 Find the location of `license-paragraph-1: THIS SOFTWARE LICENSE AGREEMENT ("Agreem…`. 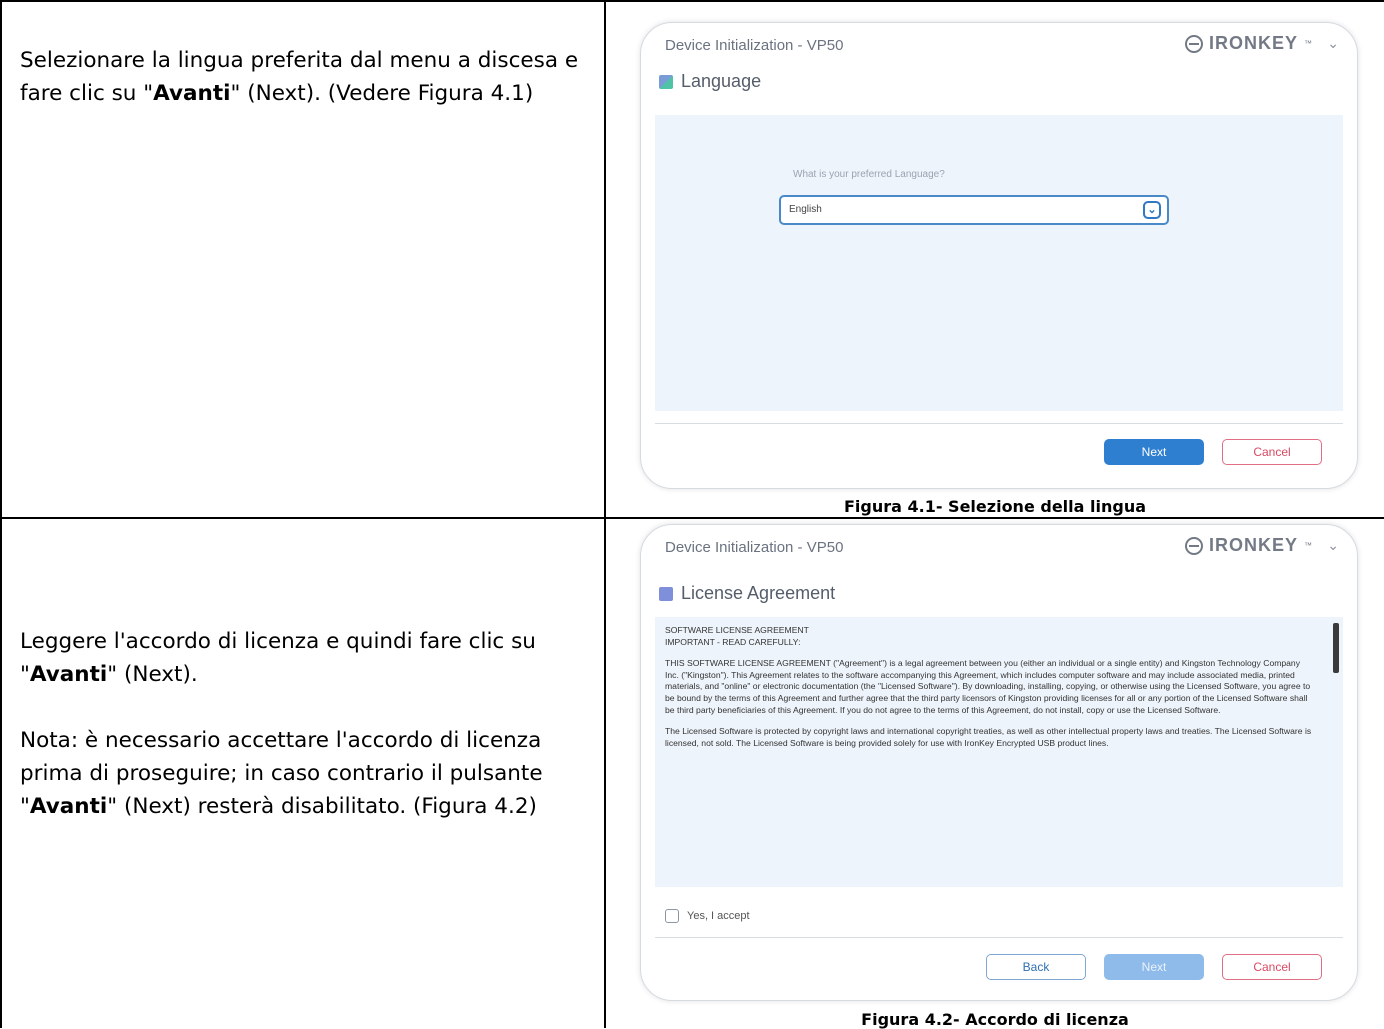

license-paragraph-1: THIS SOFTWARE LICENSE AGREEMENT ("Agreem… is located at coordinates (988, 686).